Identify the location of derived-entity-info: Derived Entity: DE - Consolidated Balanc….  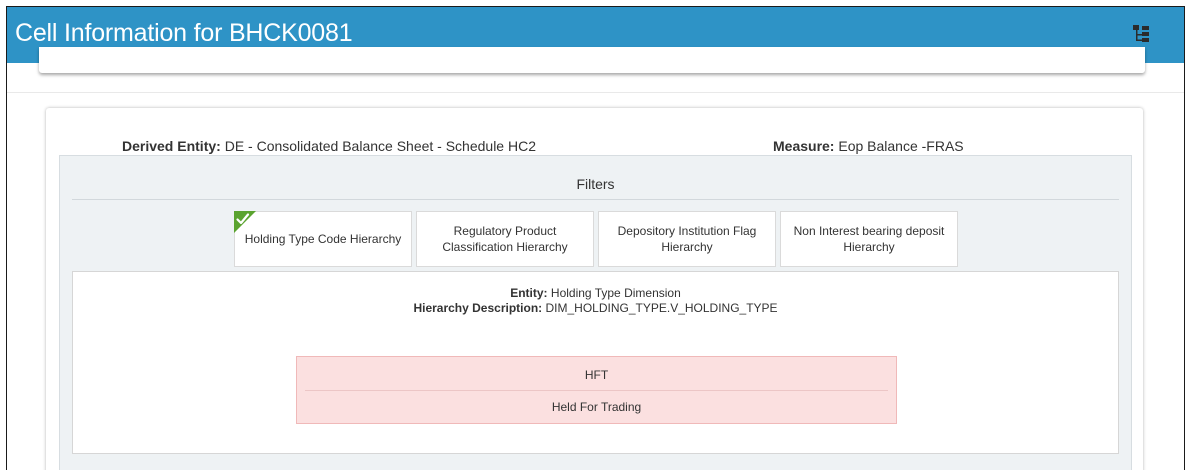
(329, 146).